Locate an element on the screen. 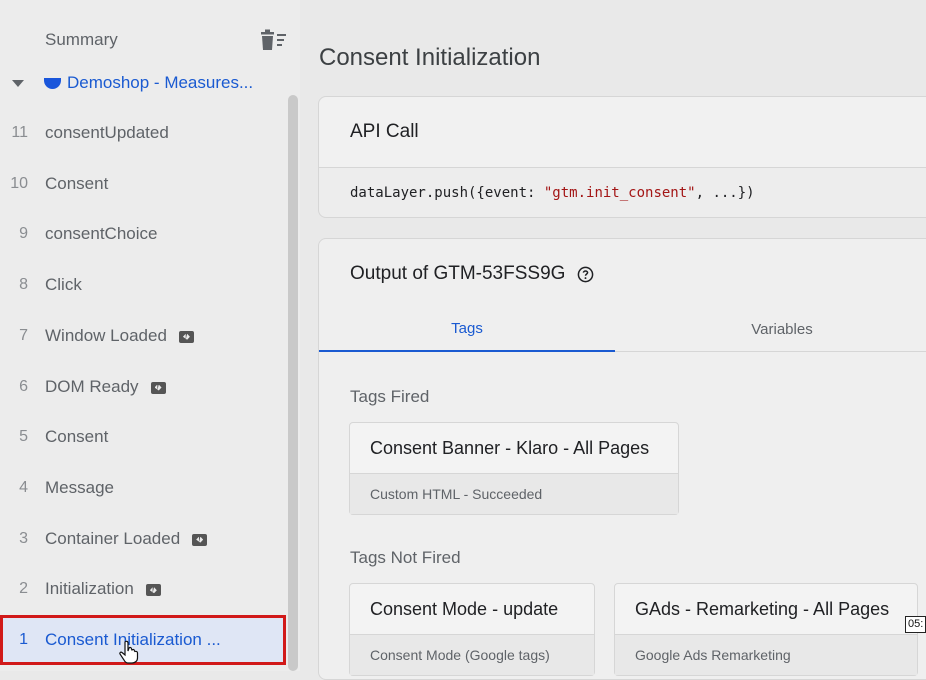 The height and width of the screenshot is (680, 926). help-icon is located at coordinates (585, 274).